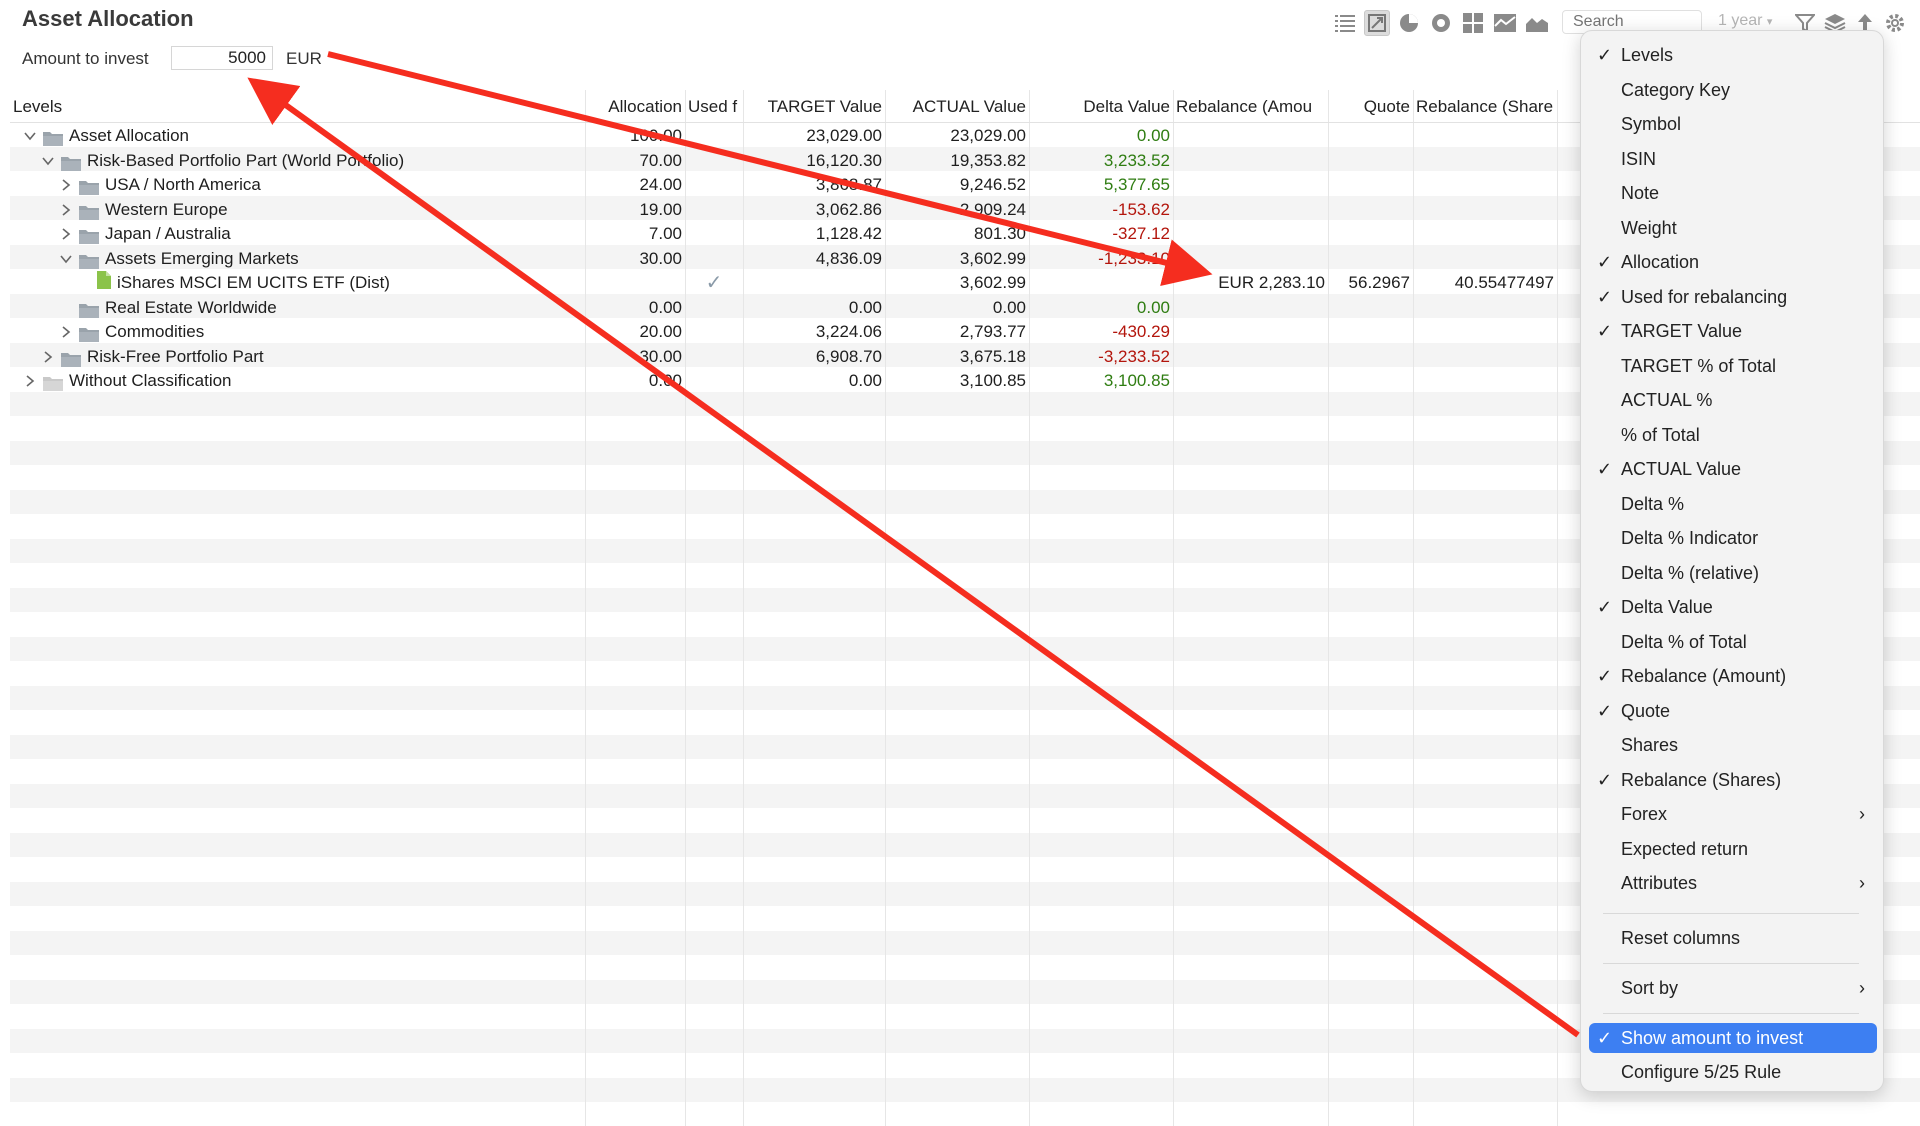 The image size is (1920, 1126). Describe the element at coordinates (108, 18) in the screenshot. I see `page-title: Asset Allocation` at that location.